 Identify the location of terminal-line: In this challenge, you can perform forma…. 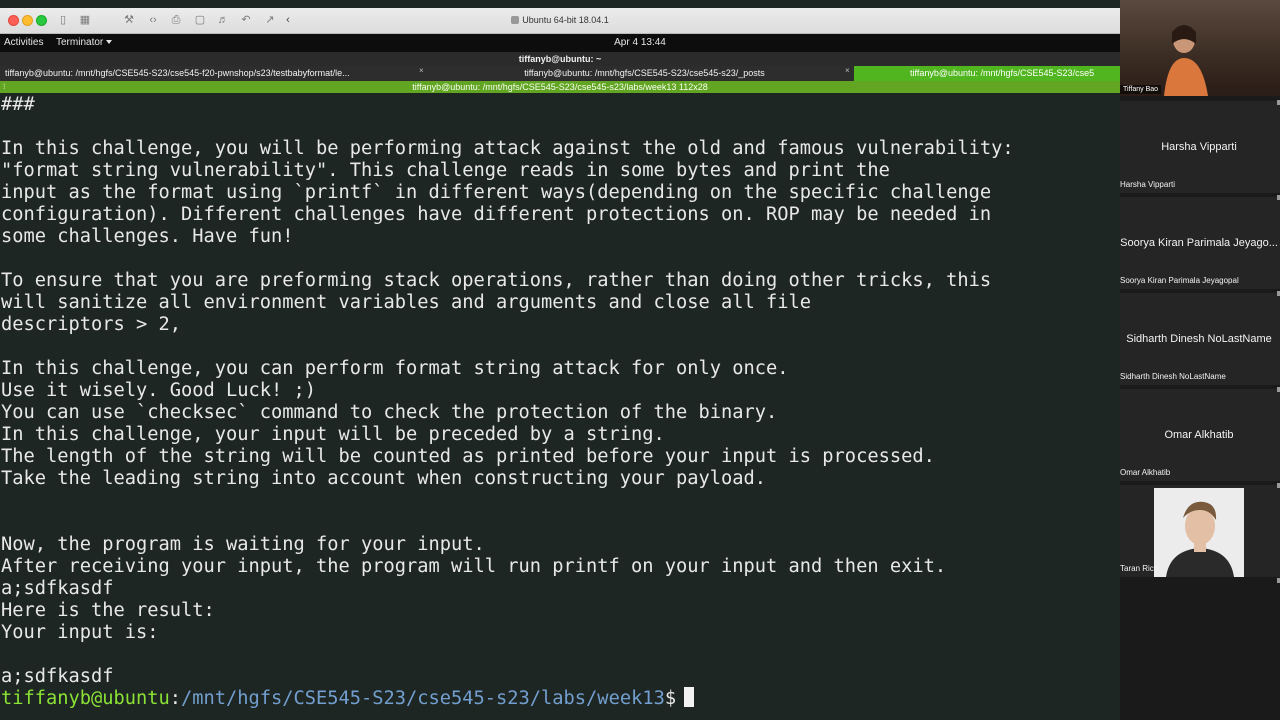
(395, 368).